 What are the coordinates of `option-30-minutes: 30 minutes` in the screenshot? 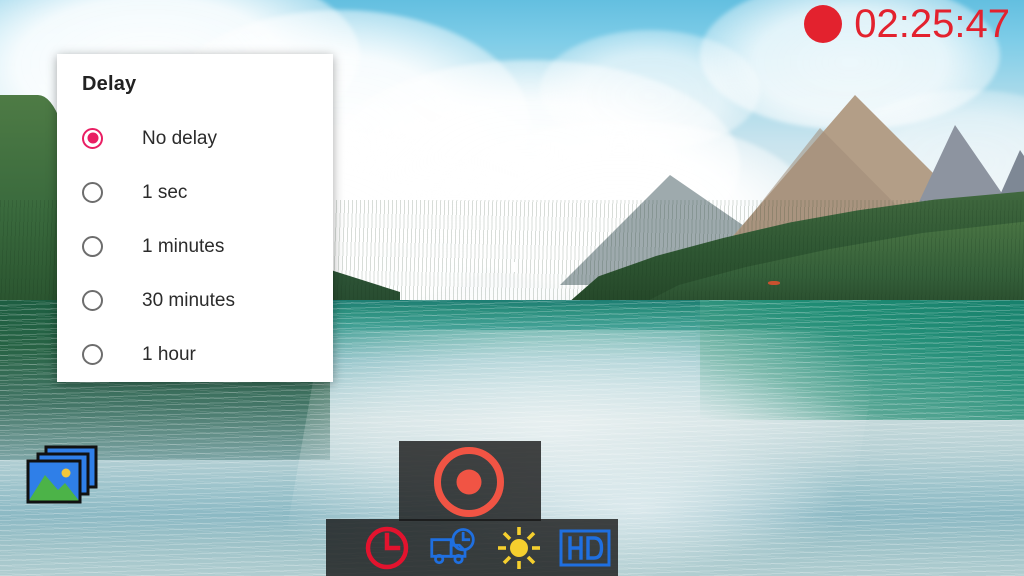 It's located at (195, 300).